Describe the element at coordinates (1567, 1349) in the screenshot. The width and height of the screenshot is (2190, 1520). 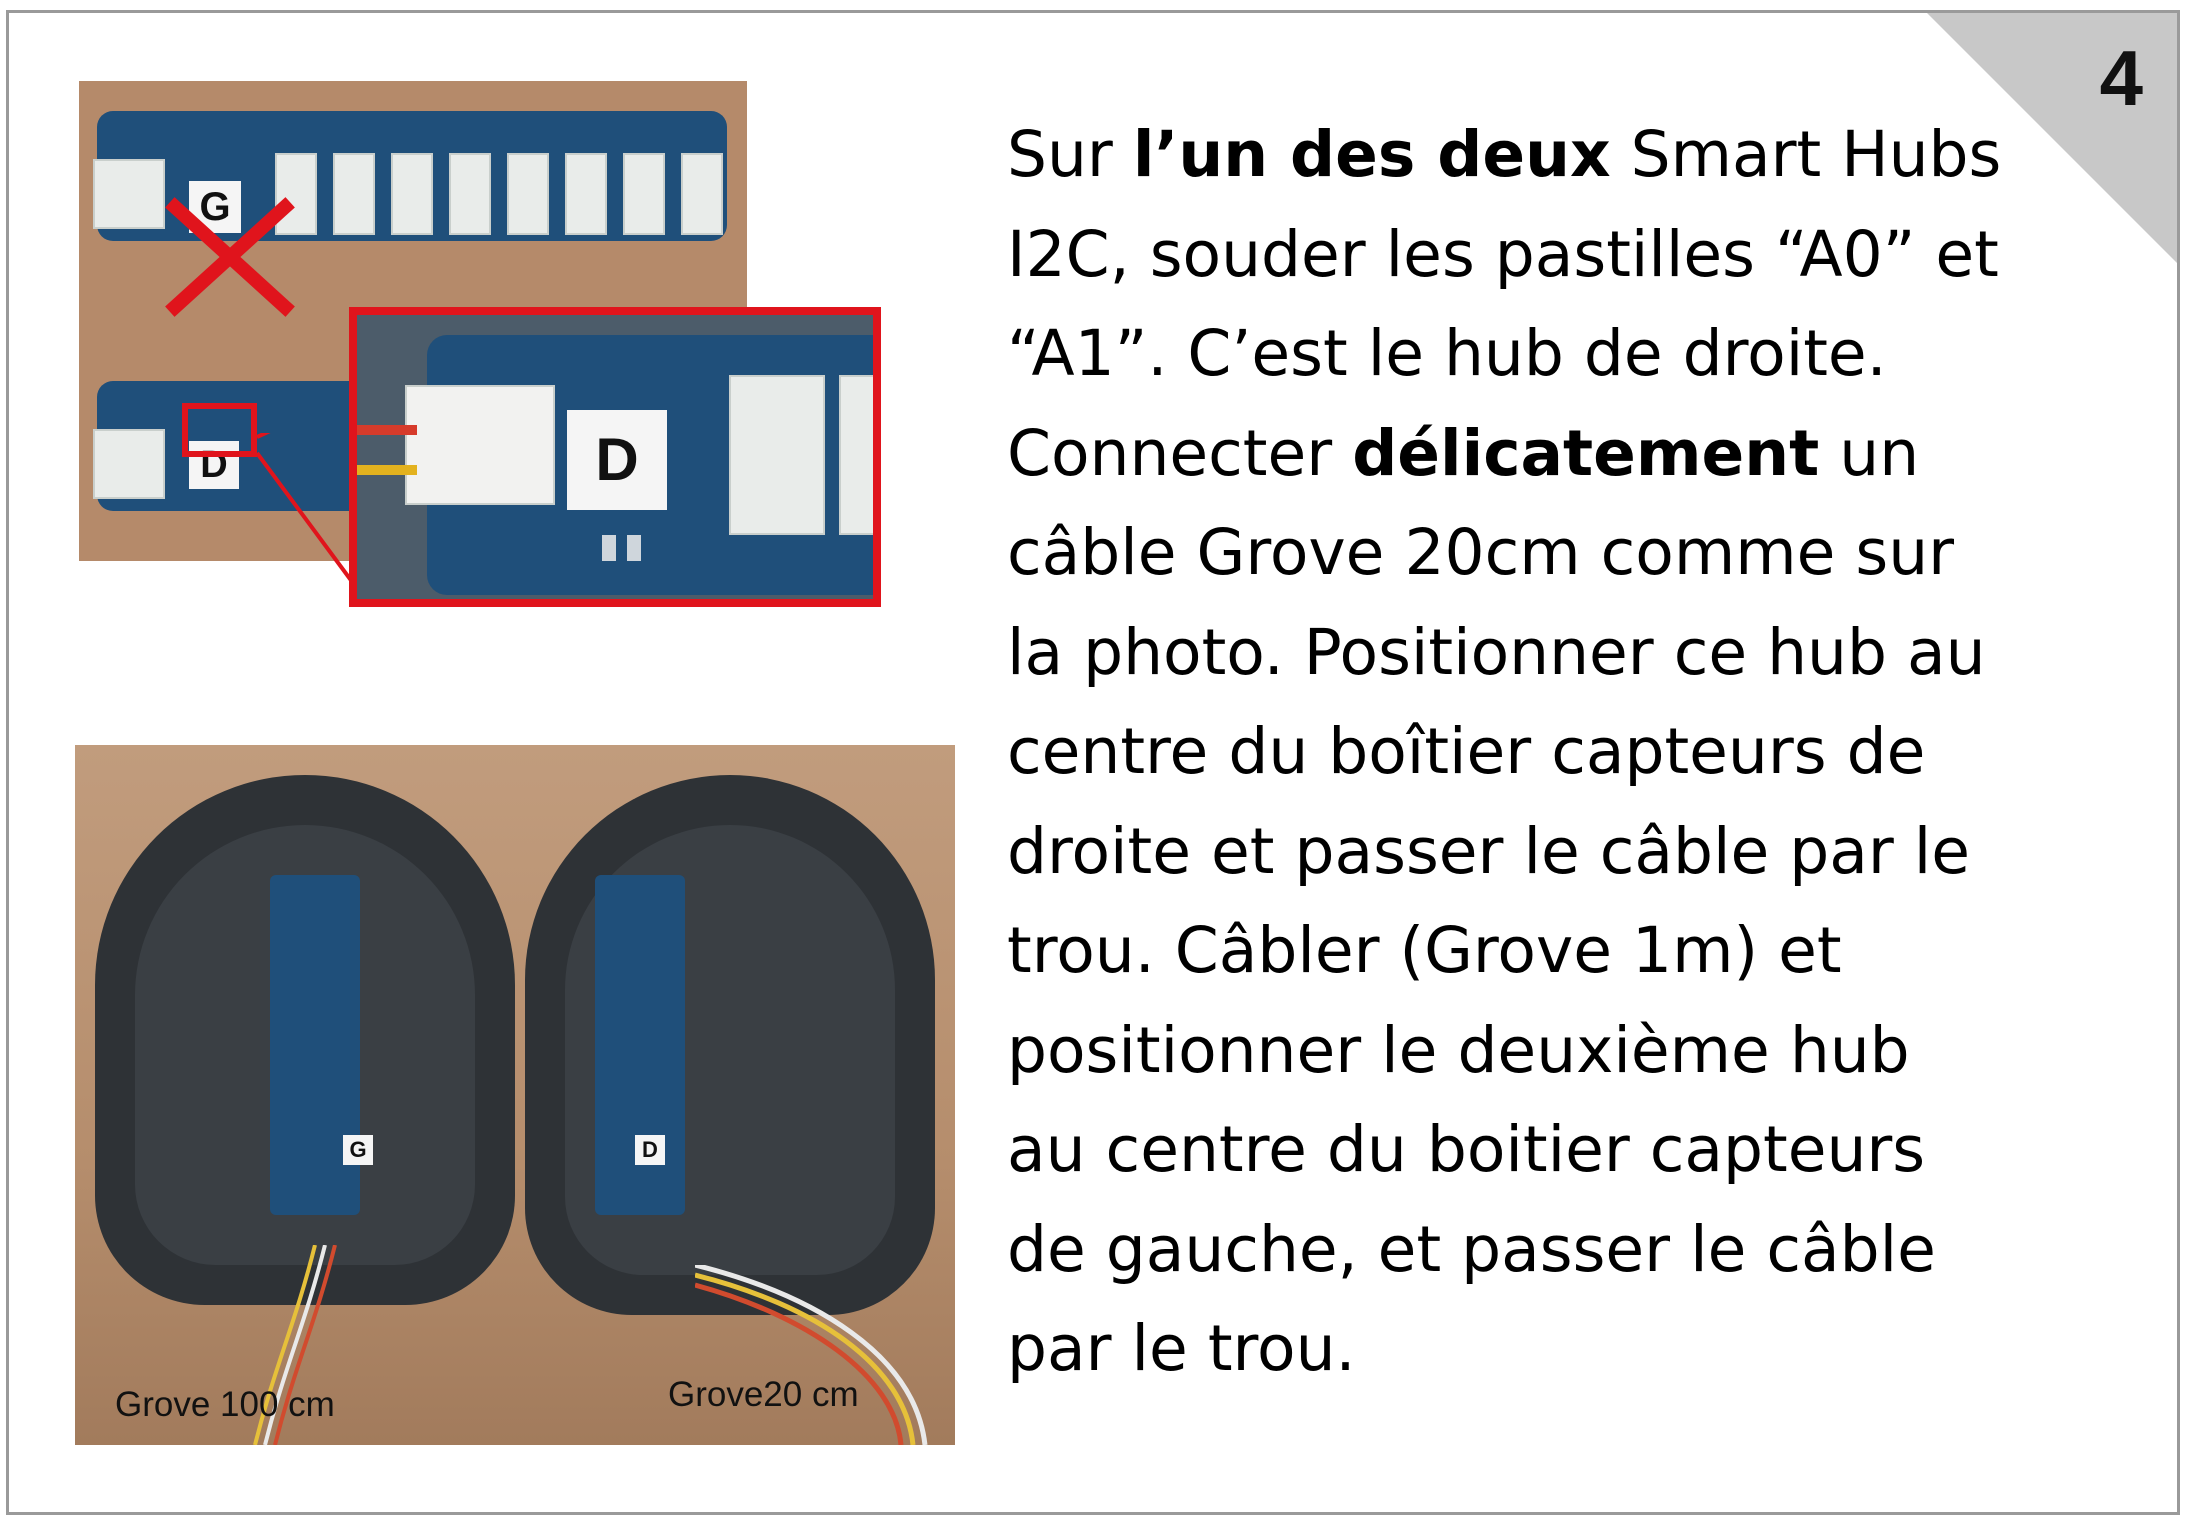
I see `instruction-line: par le trou.` at that location.